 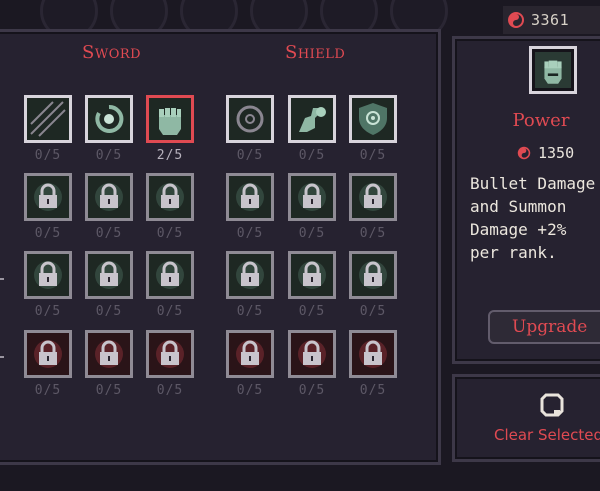 I want to click on clear-selected-label: Clear Selected, so click(x=547, y=435).